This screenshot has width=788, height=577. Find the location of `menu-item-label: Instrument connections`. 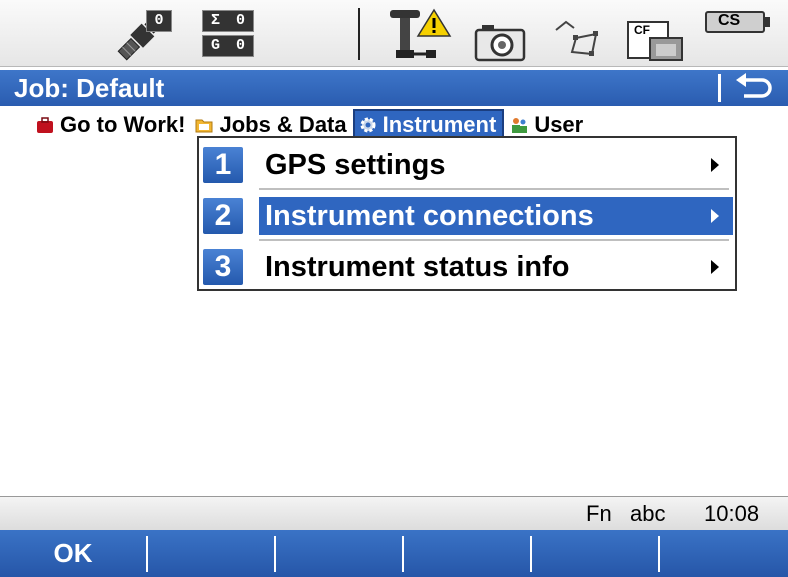

menu-item-label: Instrument connections is located at coordinates (496, 216).